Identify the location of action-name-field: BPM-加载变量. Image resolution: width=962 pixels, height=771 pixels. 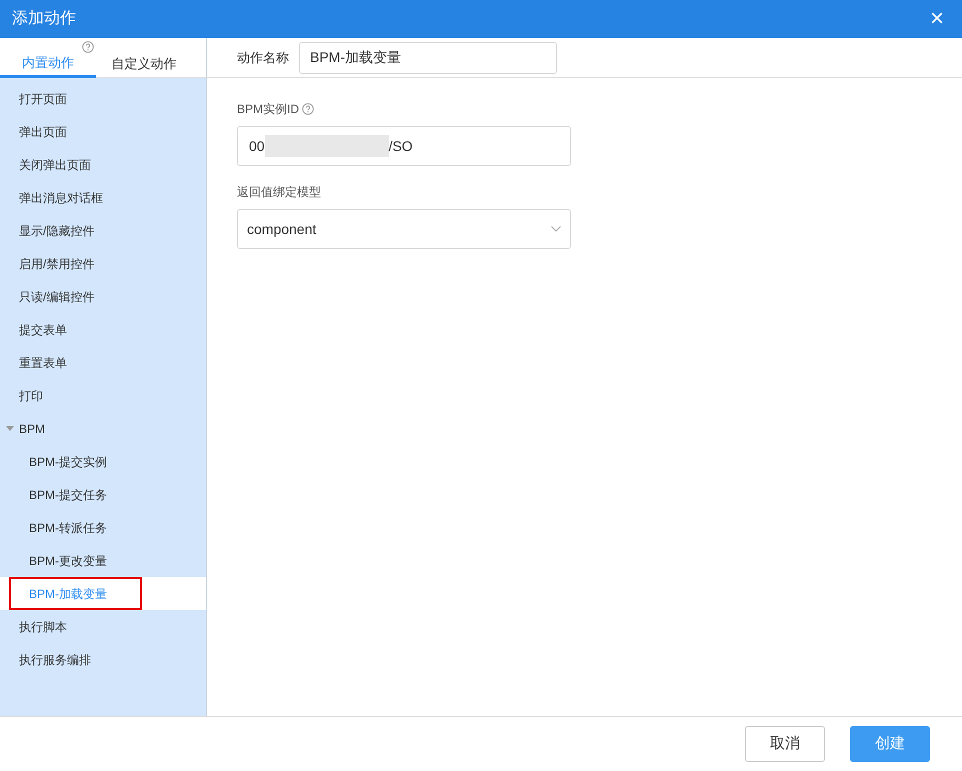
(428, 58).